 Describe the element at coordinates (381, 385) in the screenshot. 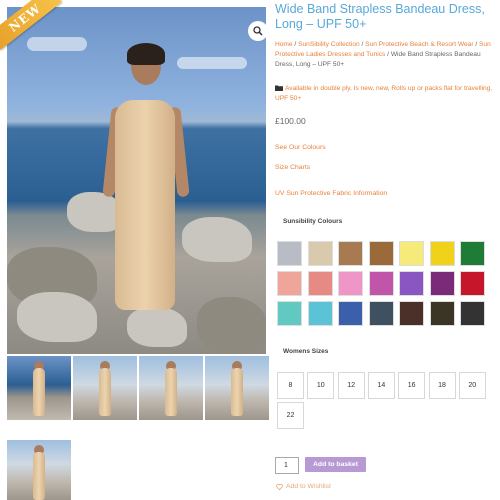

I see `size-option: 14` at that location.